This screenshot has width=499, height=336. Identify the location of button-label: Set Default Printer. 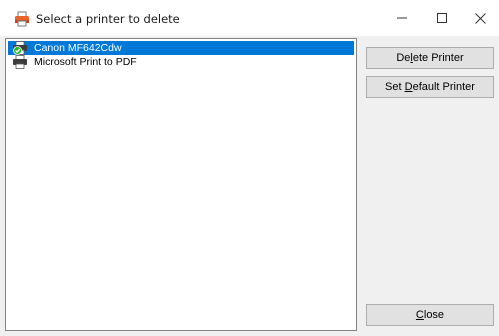
(430, 87).